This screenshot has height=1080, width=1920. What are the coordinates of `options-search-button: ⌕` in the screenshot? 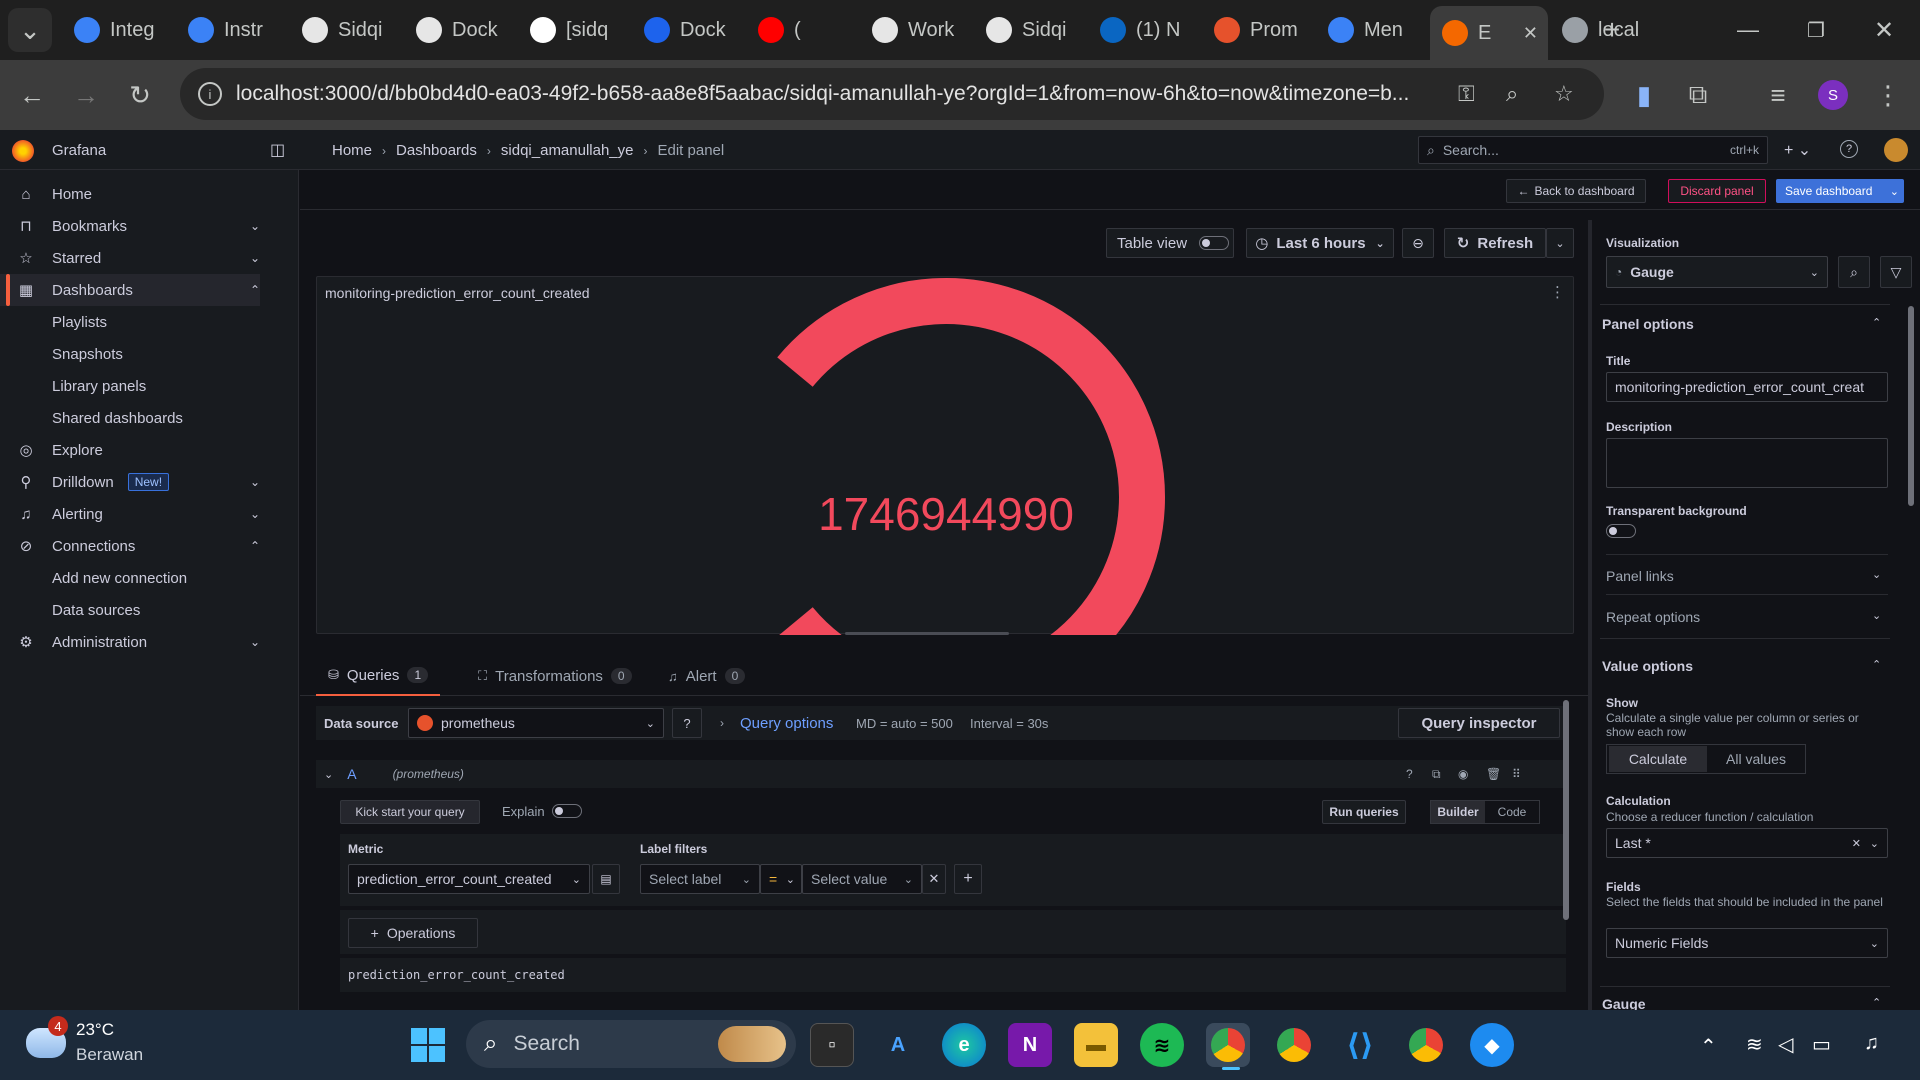 It's located at (1854, 272).